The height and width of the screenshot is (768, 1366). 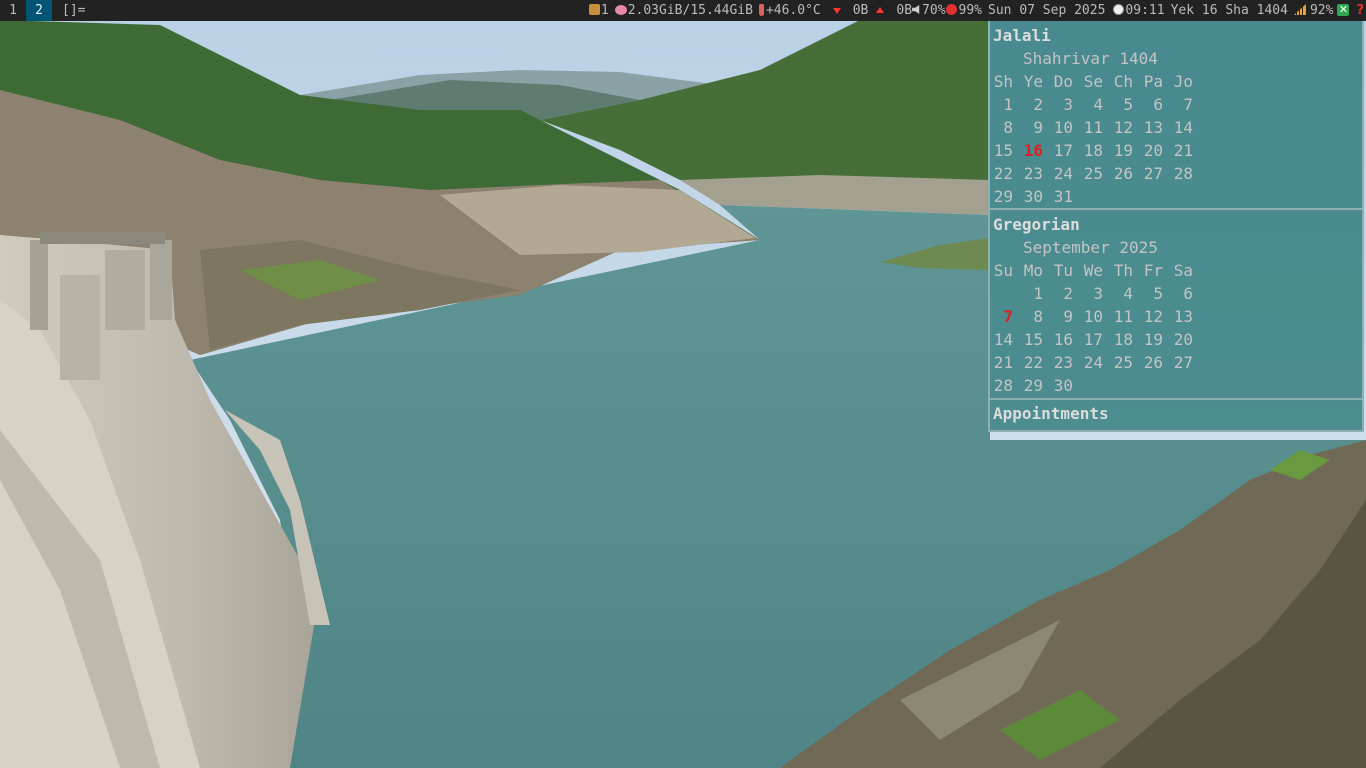 I want to click on brain-icon, so click(x=620, y=9).